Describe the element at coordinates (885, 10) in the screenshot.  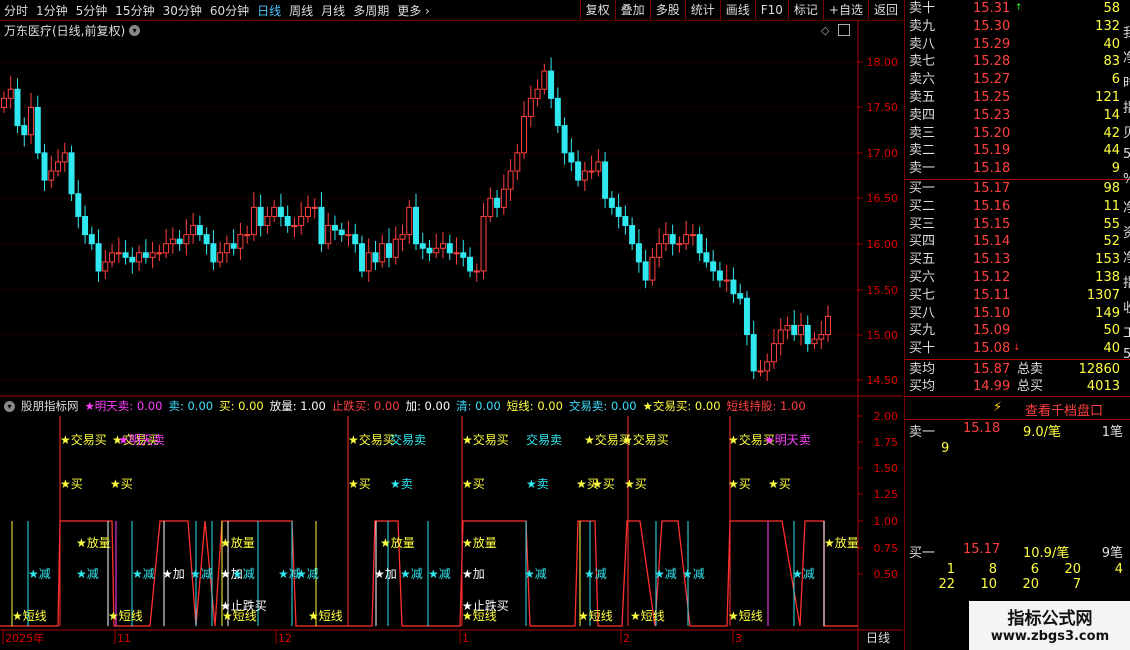
I see `toolbar-button-8: 返回` at that location.